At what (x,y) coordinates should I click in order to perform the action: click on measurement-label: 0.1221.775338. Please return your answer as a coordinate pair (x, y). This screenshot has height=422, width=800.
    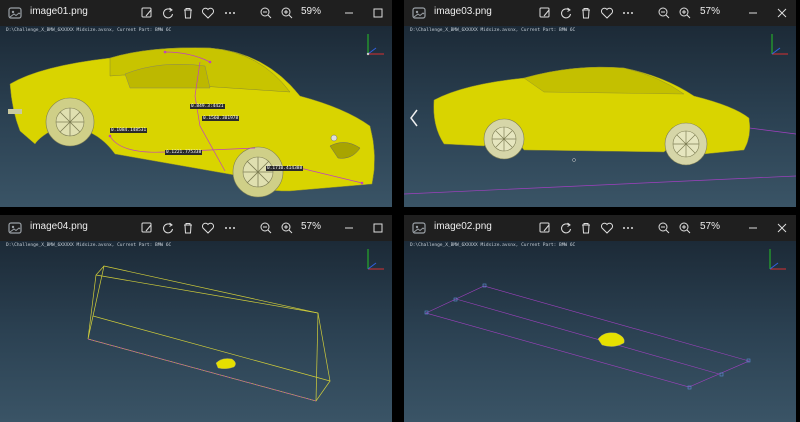
    Looking at the image, I should click on (184, 152).